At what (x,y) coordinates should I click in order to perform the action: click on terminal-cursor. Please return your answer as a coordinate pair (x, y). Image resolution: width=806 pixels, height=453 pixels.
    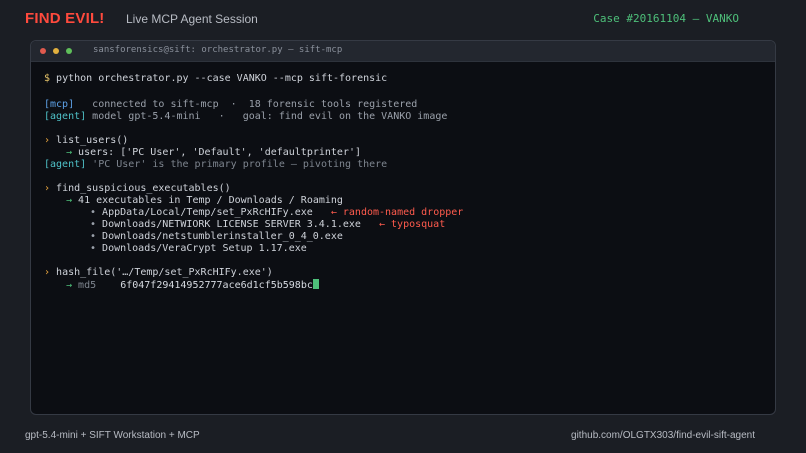
    Looking at the image, I should click on (315, 284).